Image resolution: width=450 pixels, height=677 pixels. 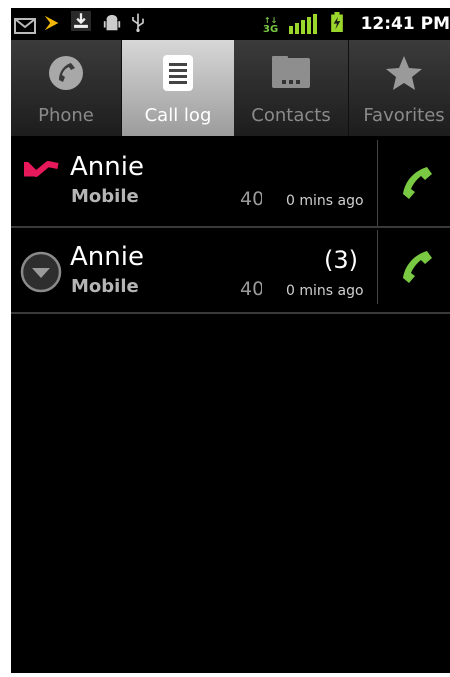 I want to click on gmail-icon, so click(x=25, y=26).